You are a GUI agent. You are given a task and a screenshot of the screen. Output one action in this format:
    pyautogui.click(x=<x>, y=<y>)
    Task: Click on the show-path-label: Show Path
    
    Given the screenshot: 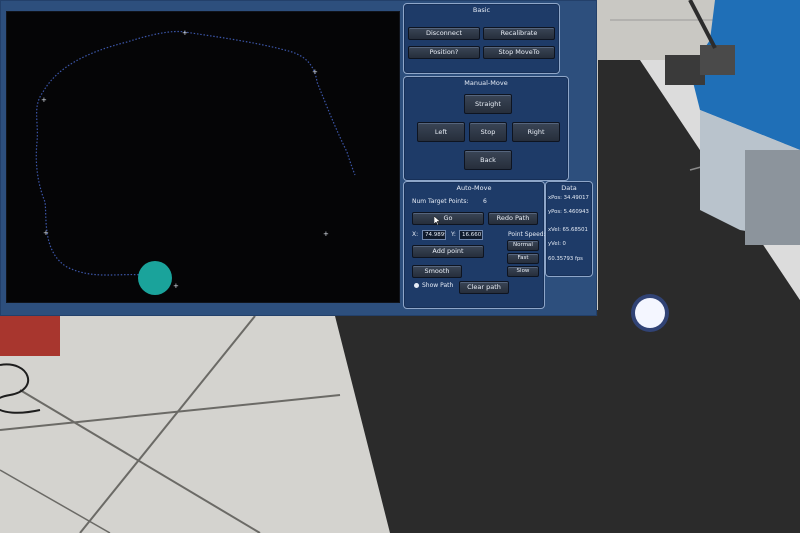 What is the action you would take?
    pyautogui.click(x=438, y=285)
    